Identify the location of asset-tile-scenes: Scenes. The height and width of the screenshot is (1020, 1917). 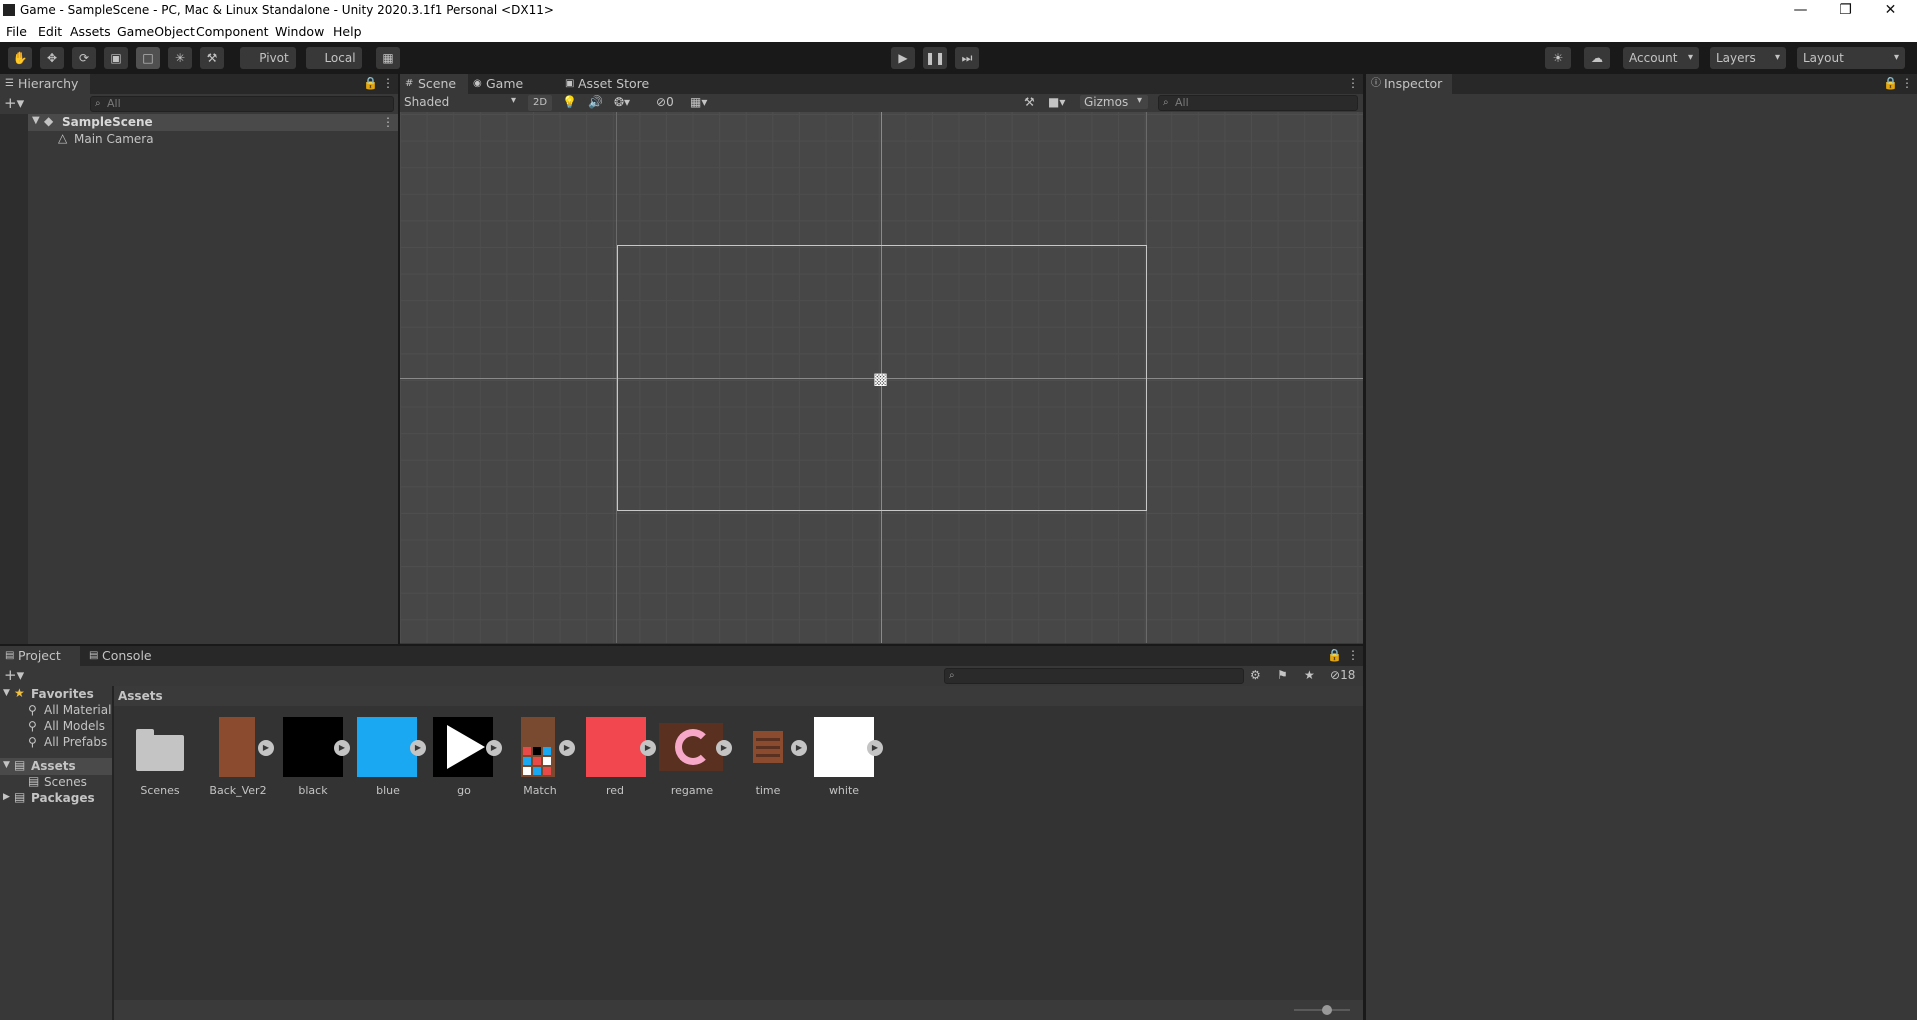
(158, 757).